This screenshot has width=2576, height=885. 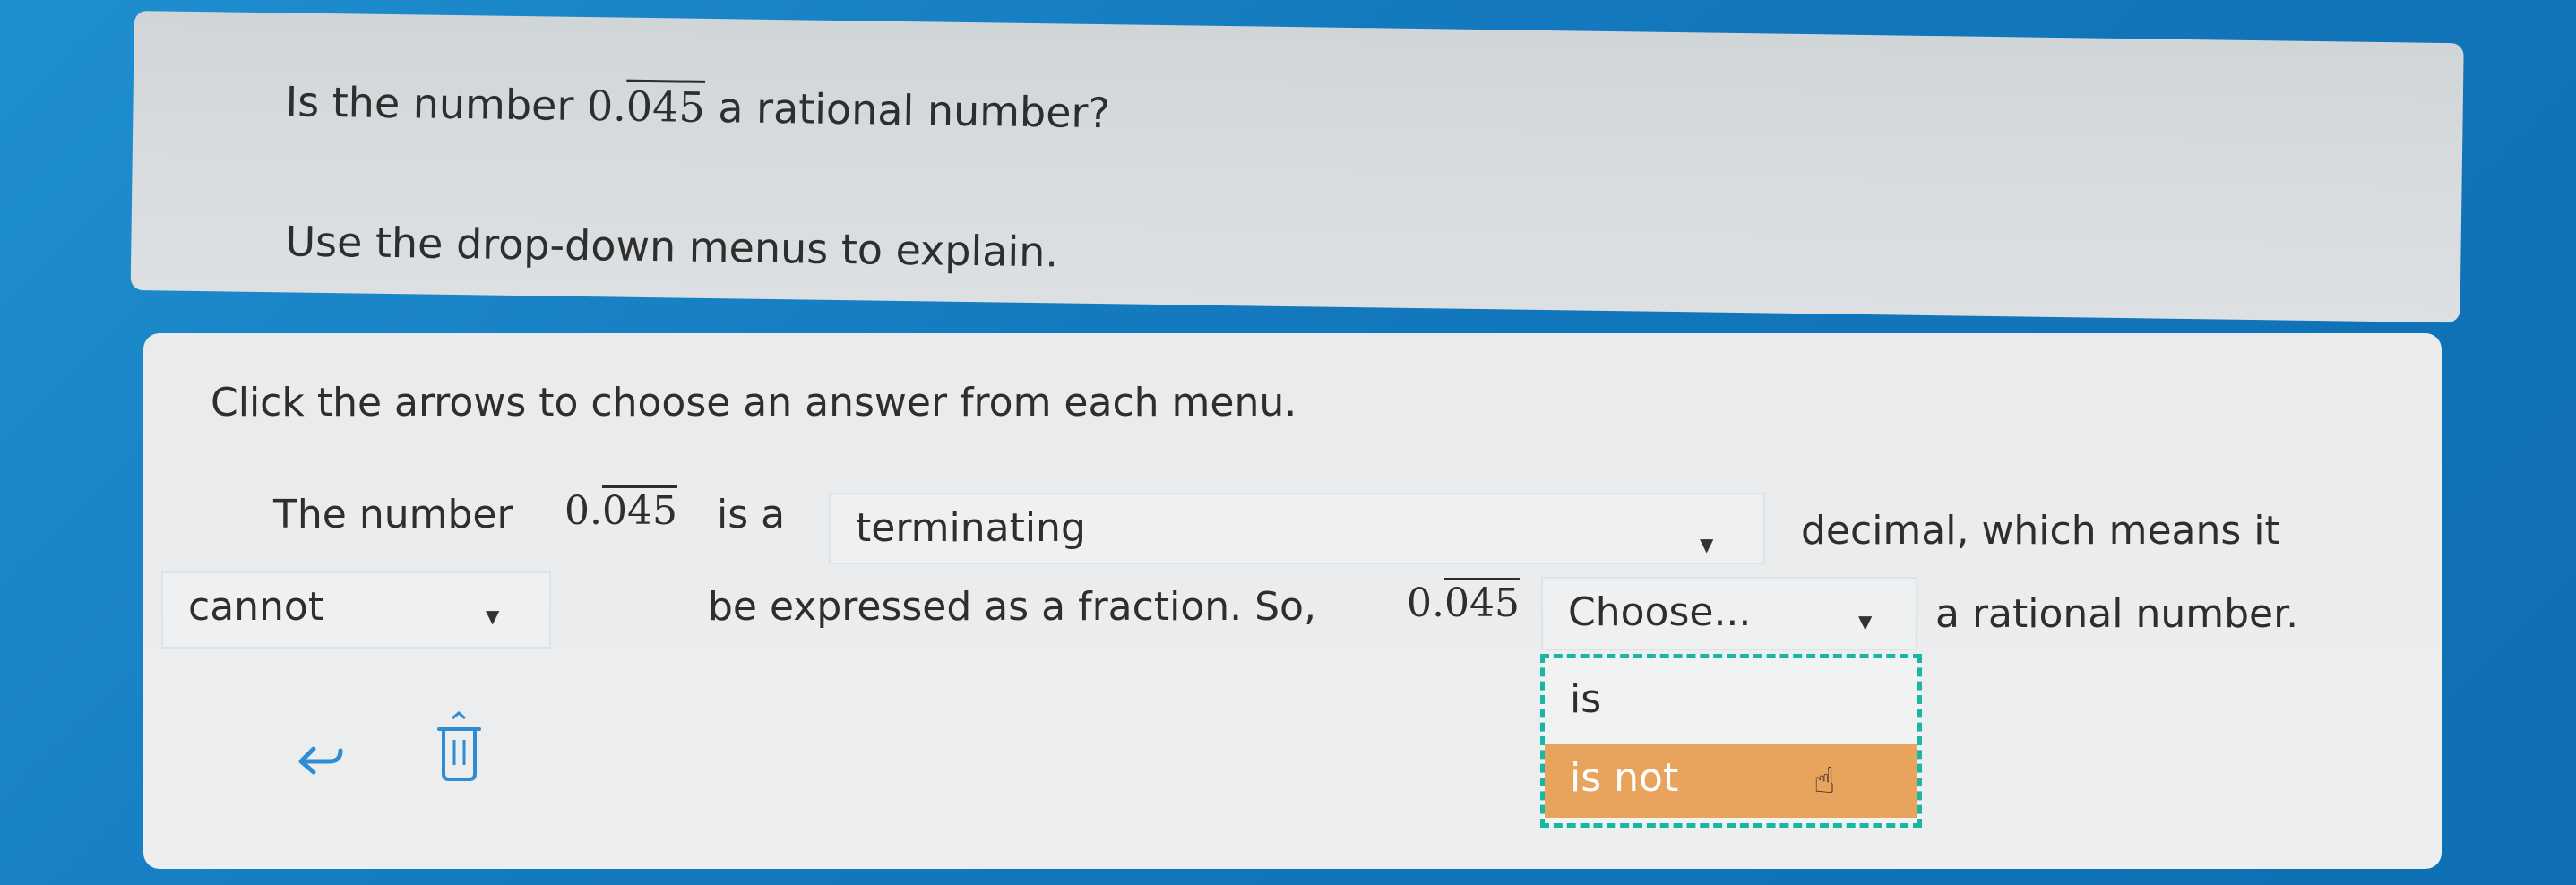 What do you see at coordinates (1731, 781) in the screenshot?
I see `menu-option-is-not: is not ☝` at bounding box center [1731, 781].